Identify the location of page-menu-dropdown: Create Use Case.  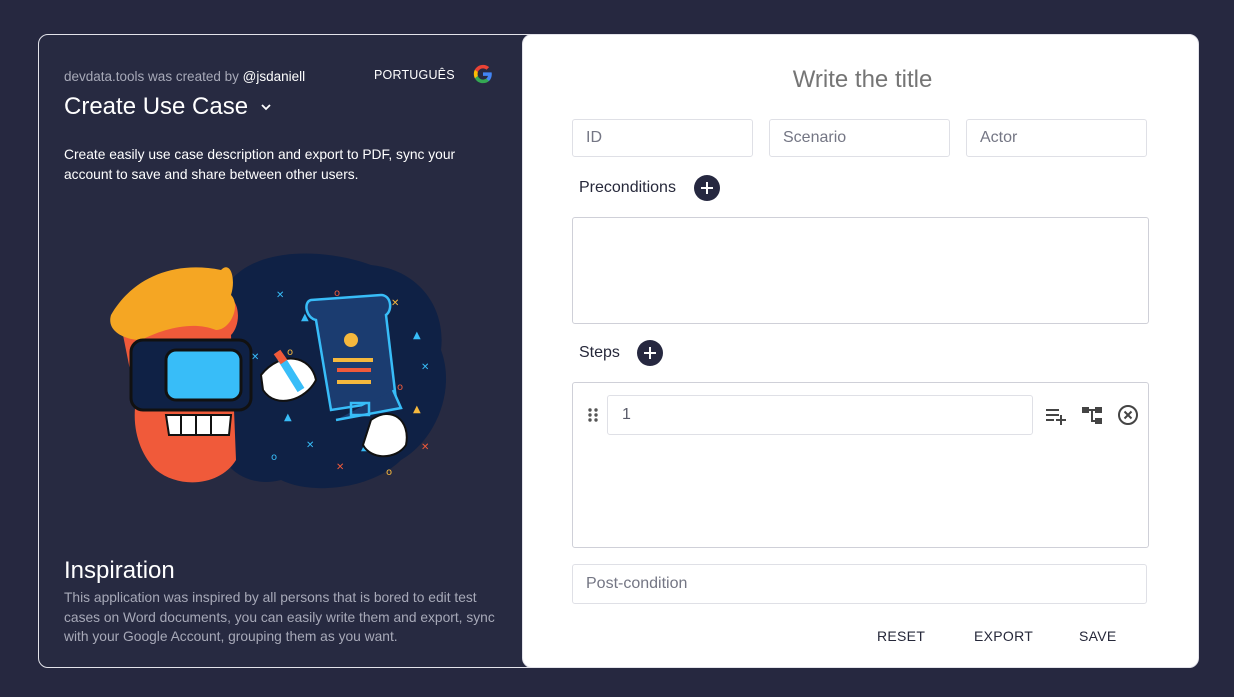
(168, 107).